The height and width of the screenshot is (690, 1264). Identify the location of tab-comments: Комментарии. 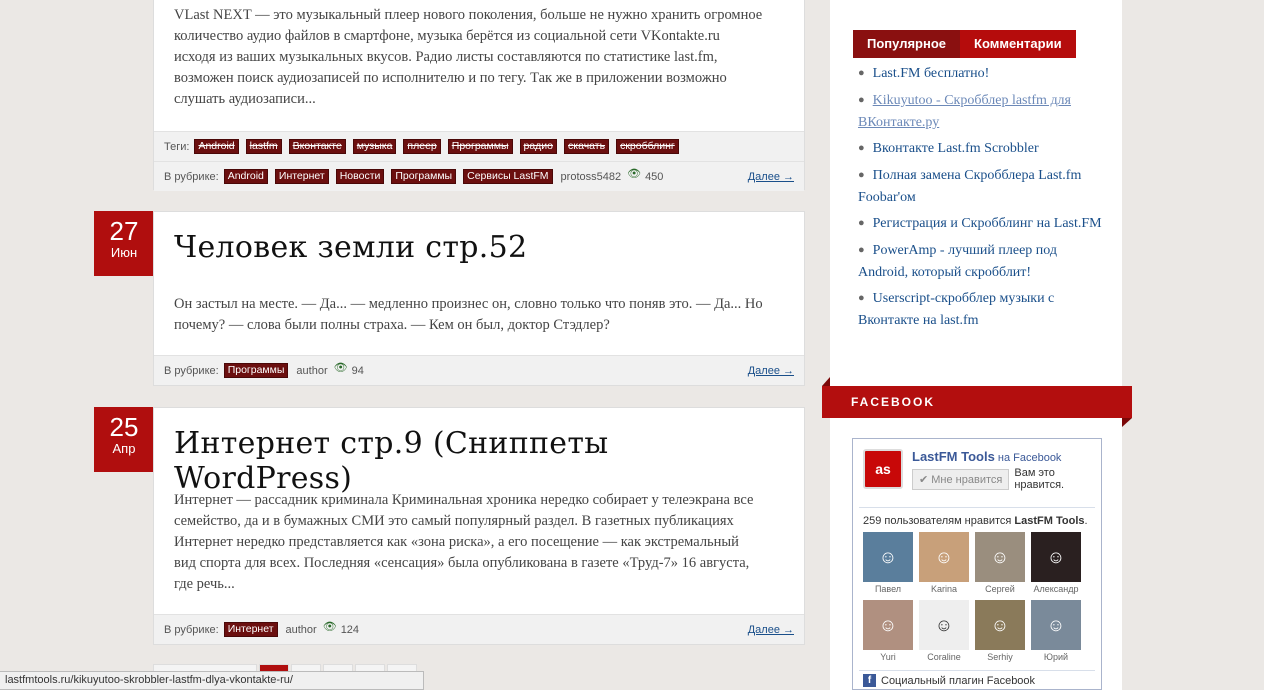
(1018, 44).